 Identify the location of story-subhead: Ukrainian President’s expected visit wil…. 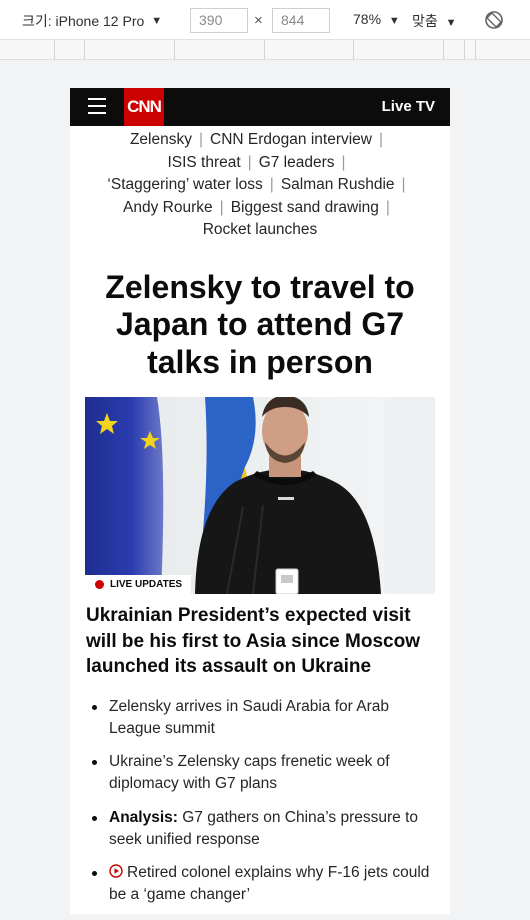
(260, 637).